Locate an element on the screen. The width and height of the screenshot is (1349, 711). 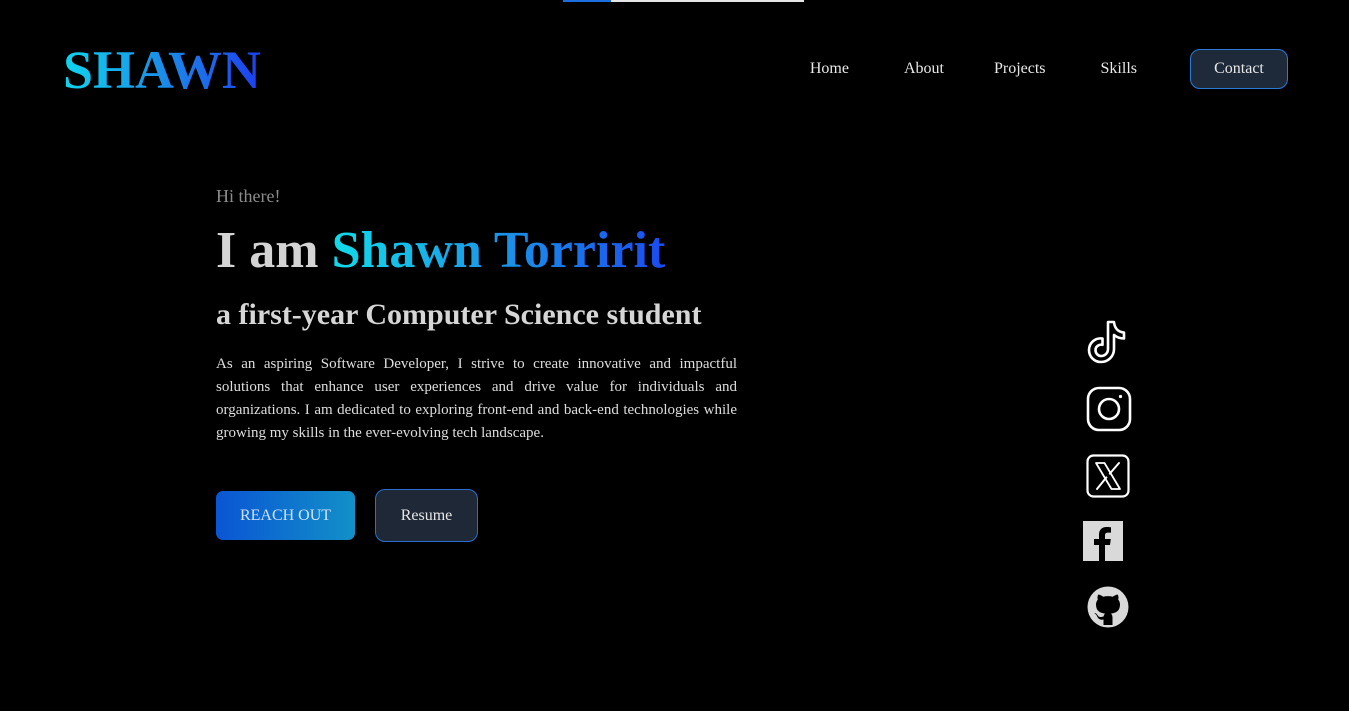
facebook-icon is located at coordinates (1103, 541).